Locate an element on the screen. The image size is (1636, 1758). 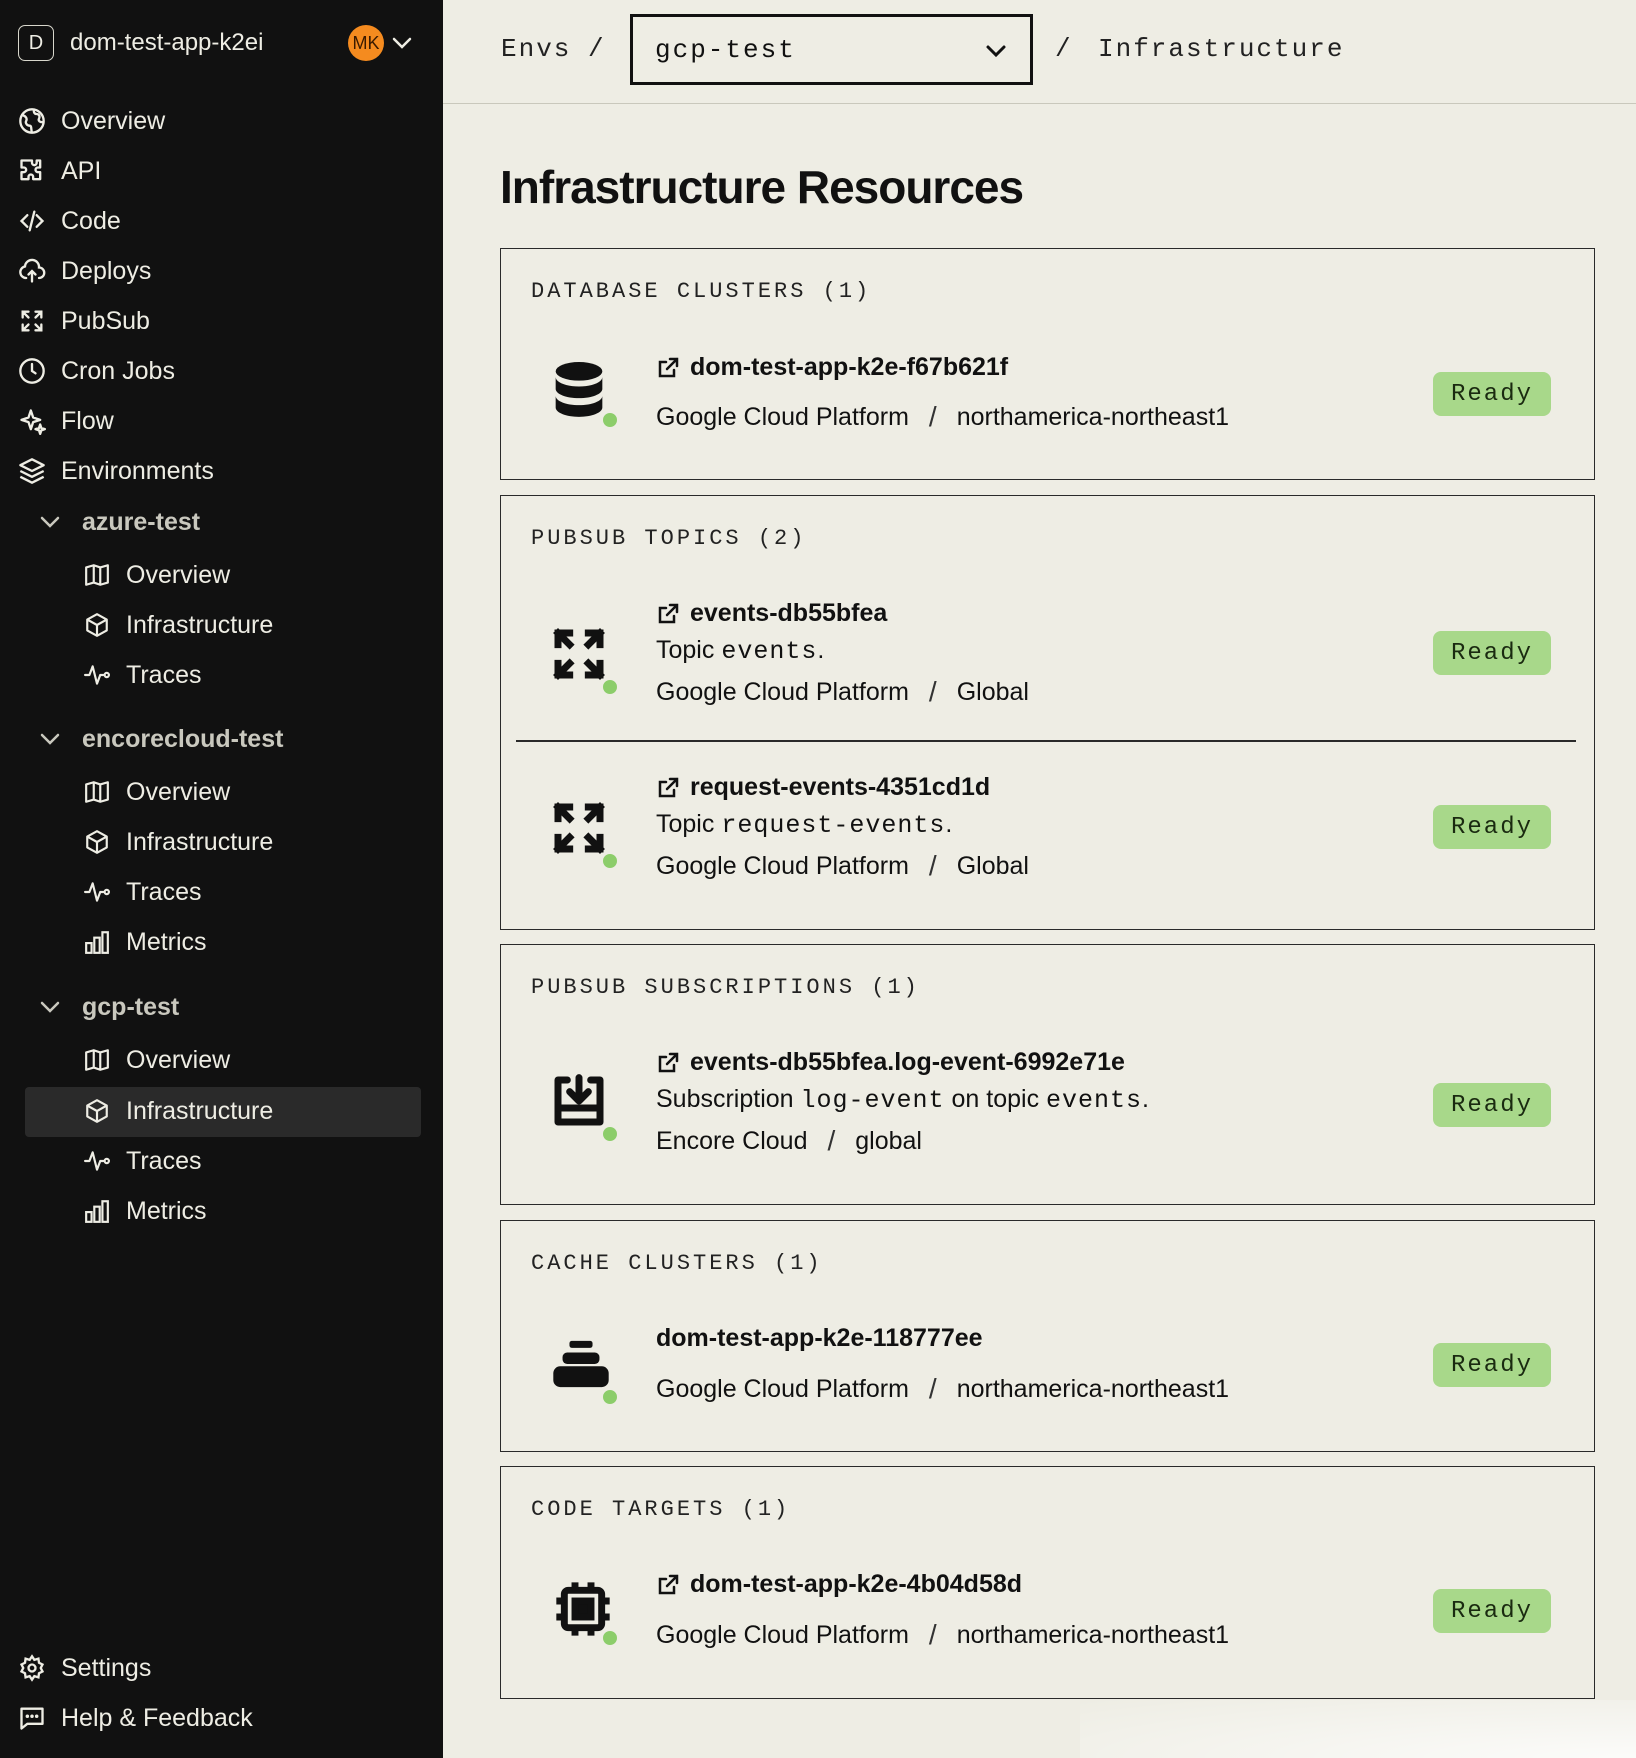
resource-link: dom-test-app-k2e-4b04d58d is located at coordinates (839, 1584).